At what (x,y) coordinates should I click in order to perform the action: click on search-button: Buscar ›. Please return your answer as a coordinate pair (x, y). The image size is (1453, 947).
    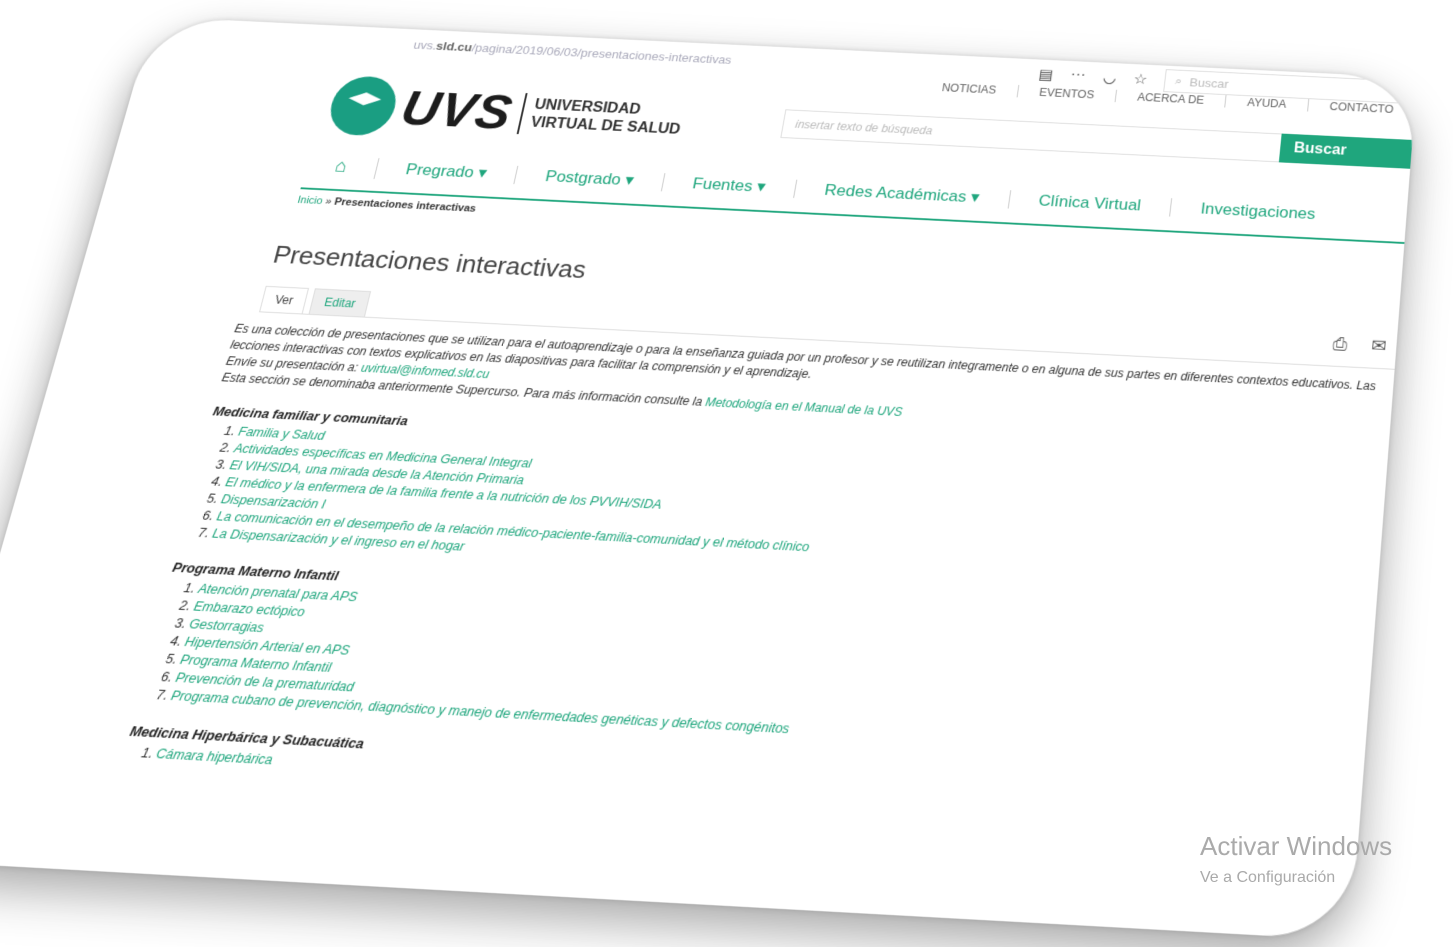
    Looking at the image, I should click on (1348, 152).